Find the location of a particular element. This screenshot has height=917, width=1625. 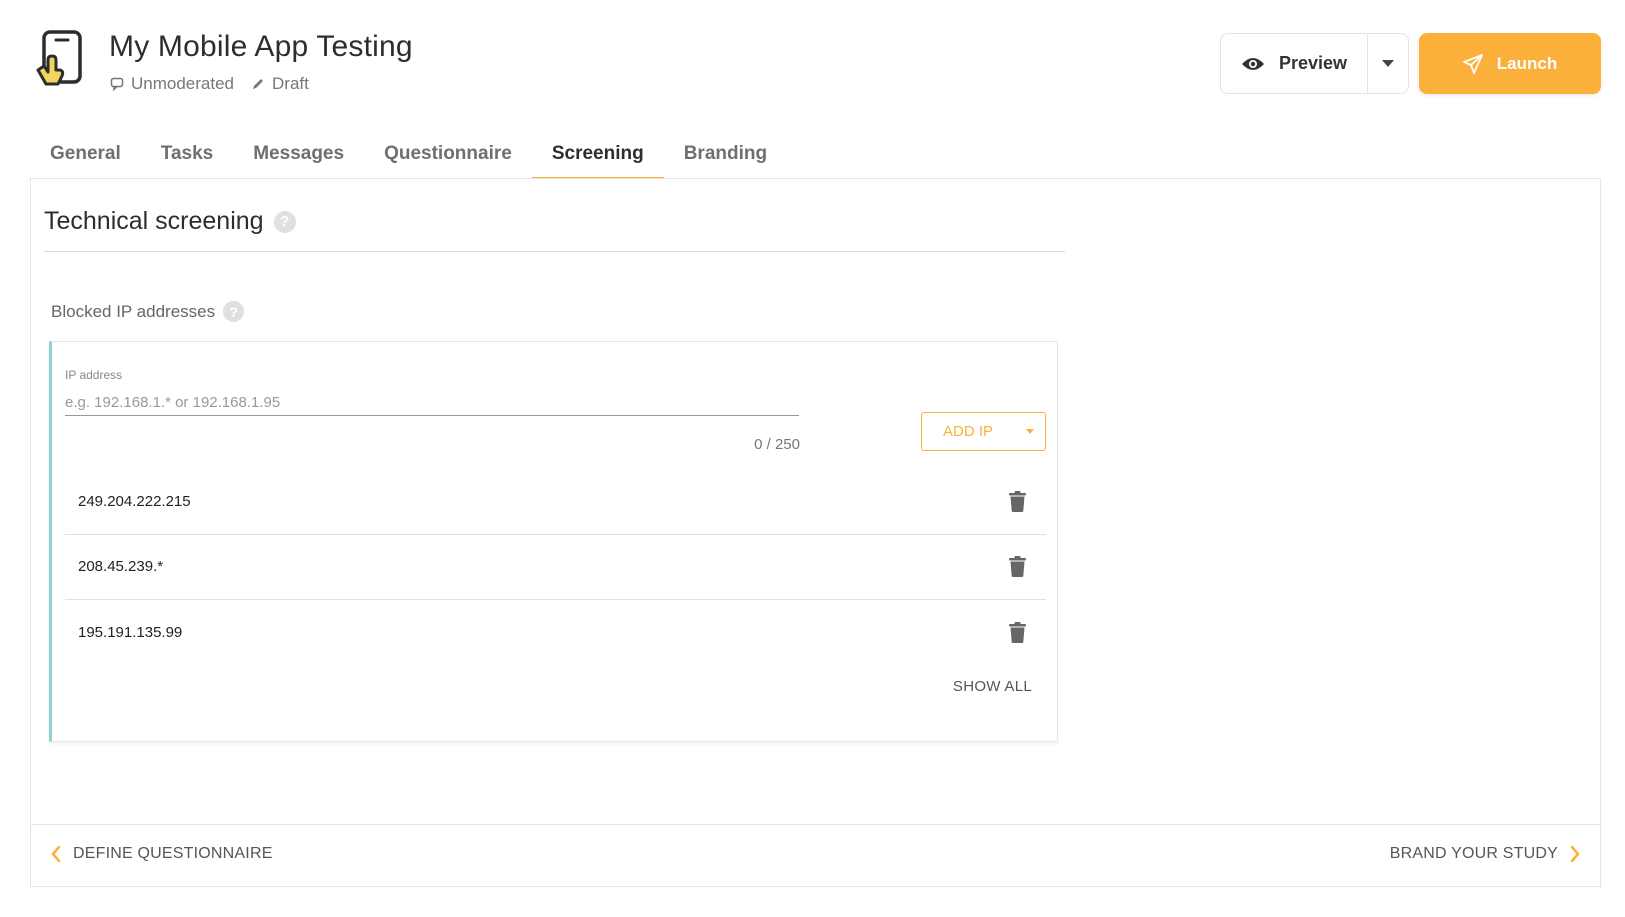

next-step-button: BRAND YOUR STUDY is located at coordinates (1485, 854).